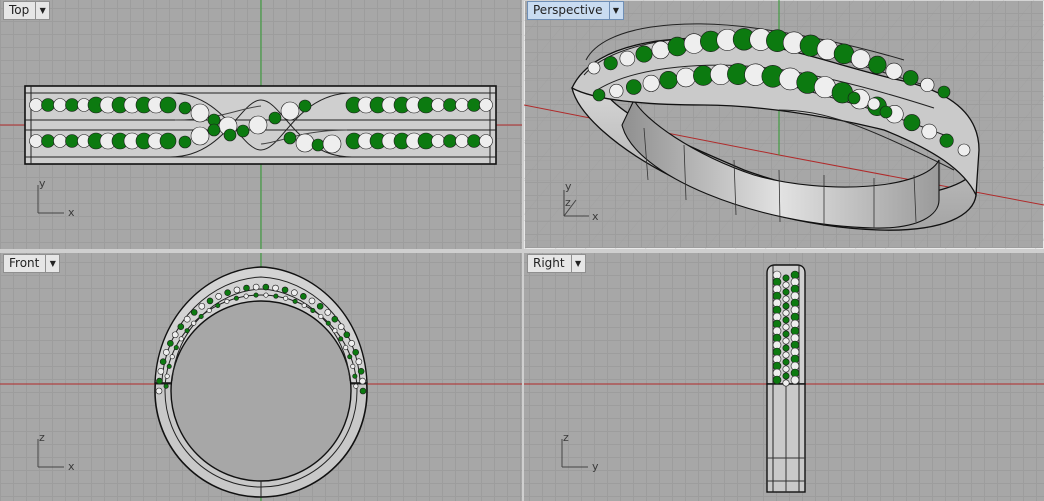  Describe the element at coordinates (261, 382) in the screenshot. I see `ring-profile-front` at that location.